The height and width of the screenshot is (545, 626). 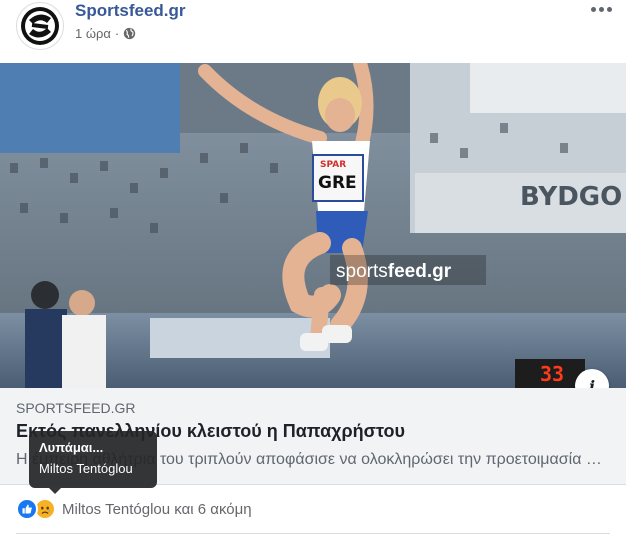 What do you see at coordinates (394, 271) in the screenshot?
I see `watermark-text: sportsfeed.gr` at bounding box center [394, 271].